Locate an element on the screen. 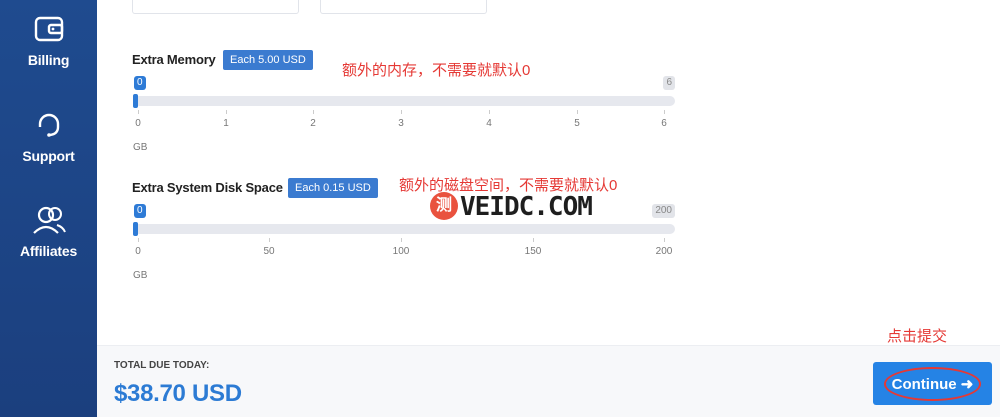 This screenshot has width=1000, height=417. slider-tick-label: 6 is located at coordinates (664, 123).